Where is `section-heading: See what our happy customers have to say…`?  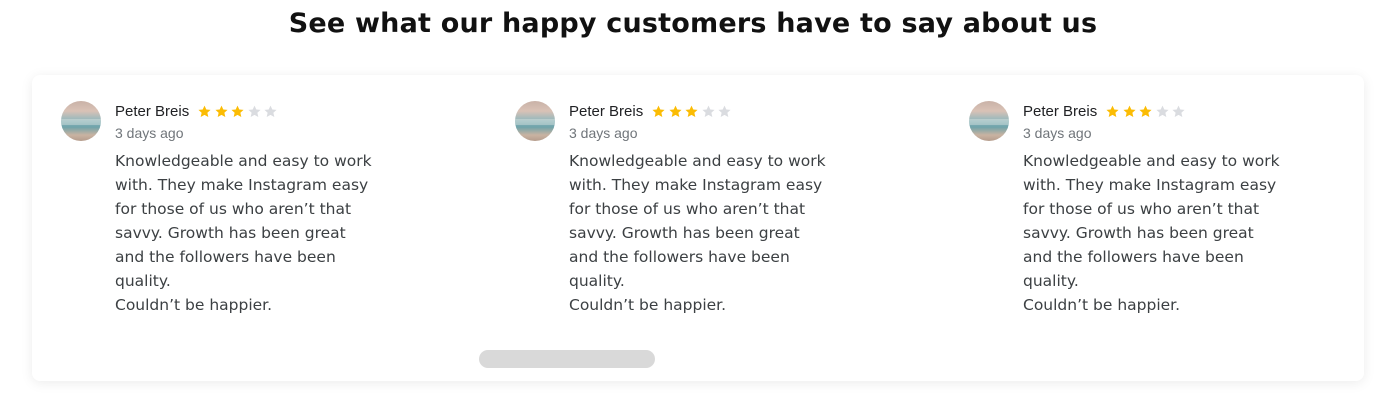
section-heading: See what our happy customers have to say… is located at coordinates (693, 23).